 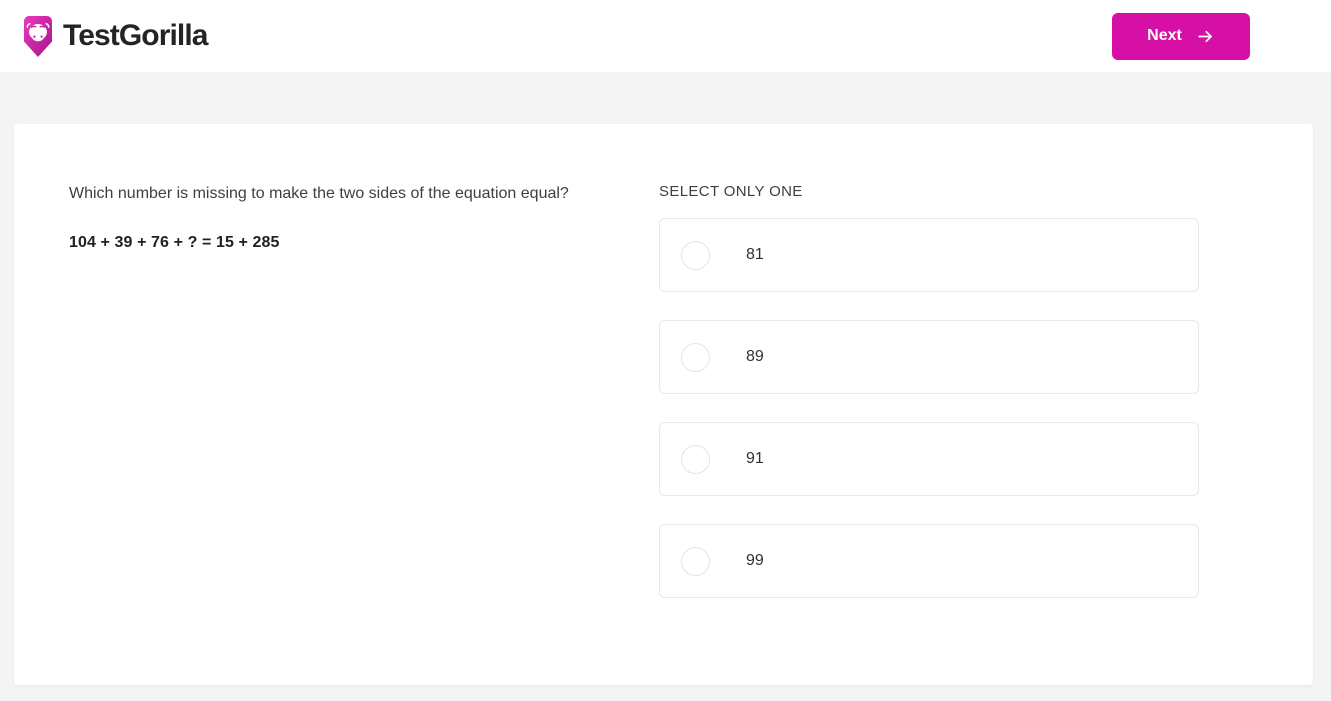 What do you see at coordinates (755, 458) in the screenshot?
I see `answer-option-label: 91` at bounding box center [755, 458].